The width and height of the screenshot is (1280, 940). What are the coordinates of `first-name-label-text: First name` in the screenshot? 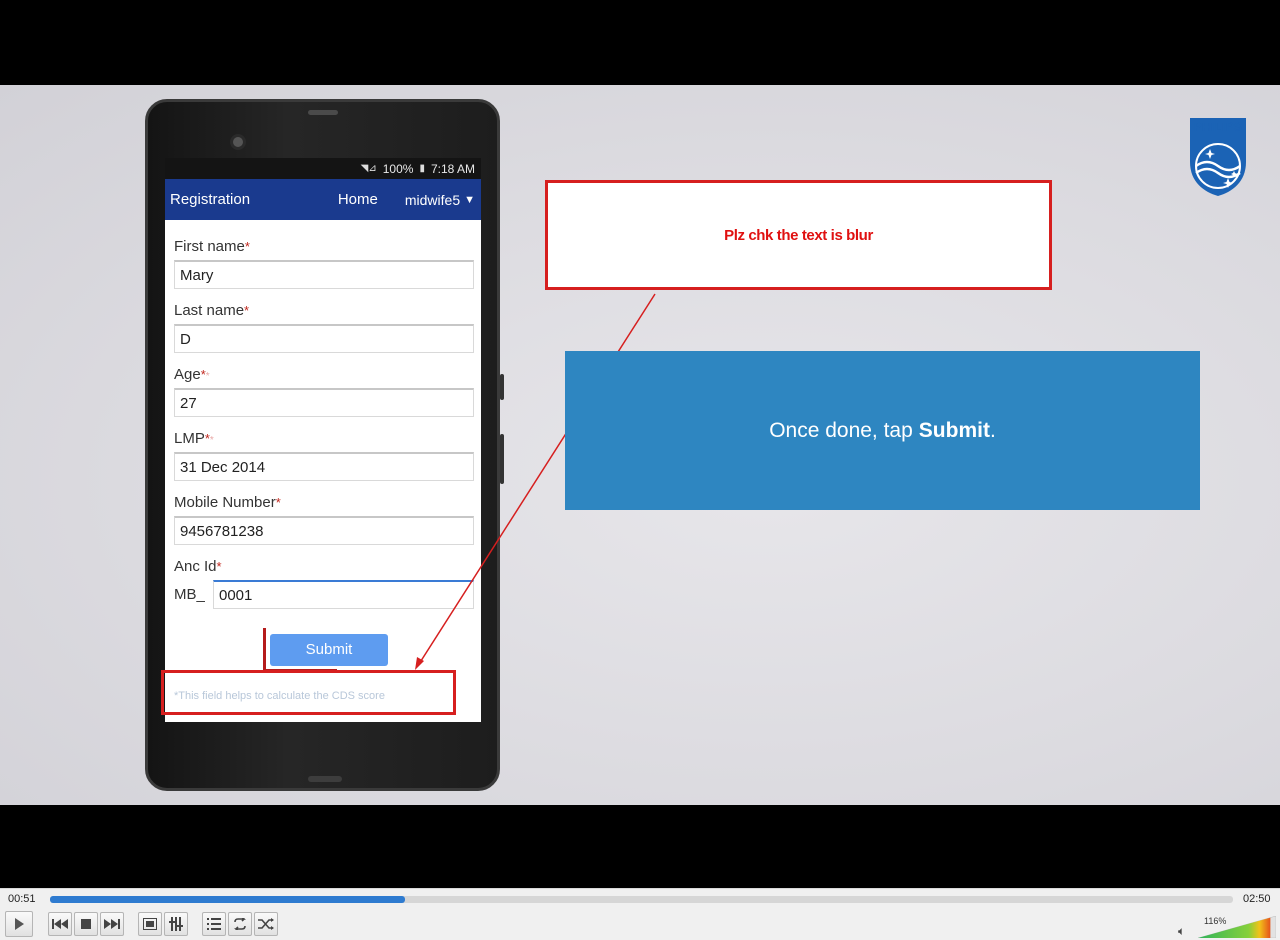 It's located at (209, 246).